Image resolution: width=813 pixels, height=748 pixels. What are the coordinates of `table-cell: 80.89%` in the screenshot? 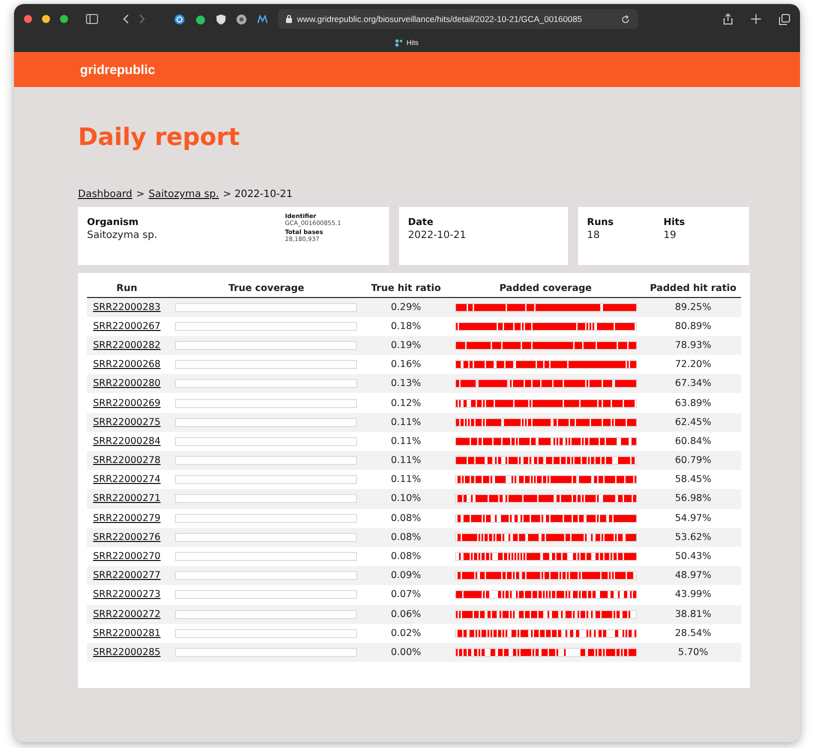 It's located at (693, 326).